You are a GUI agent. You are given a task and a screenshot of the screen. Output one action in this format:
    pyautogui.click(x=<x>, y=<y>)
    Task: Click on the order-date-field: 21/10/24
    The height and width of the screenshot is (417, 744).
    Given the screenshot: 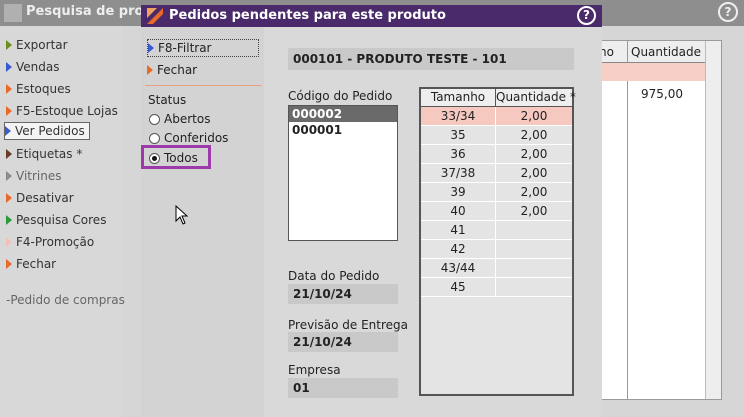 What is the action you would take?
    pyautogui.click(x=343, y=294)
    